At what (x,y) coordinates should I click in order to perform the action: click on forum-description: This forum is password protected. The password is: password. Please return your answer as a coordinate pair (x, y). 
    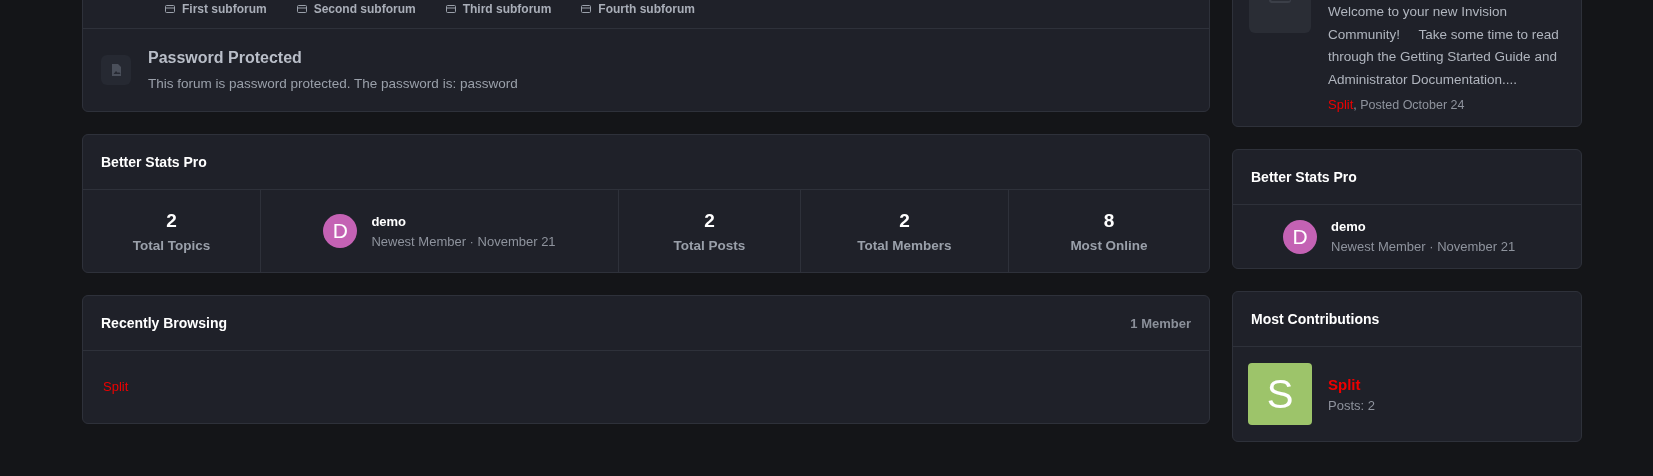
    Looking at the image, I should click on (333, 83).